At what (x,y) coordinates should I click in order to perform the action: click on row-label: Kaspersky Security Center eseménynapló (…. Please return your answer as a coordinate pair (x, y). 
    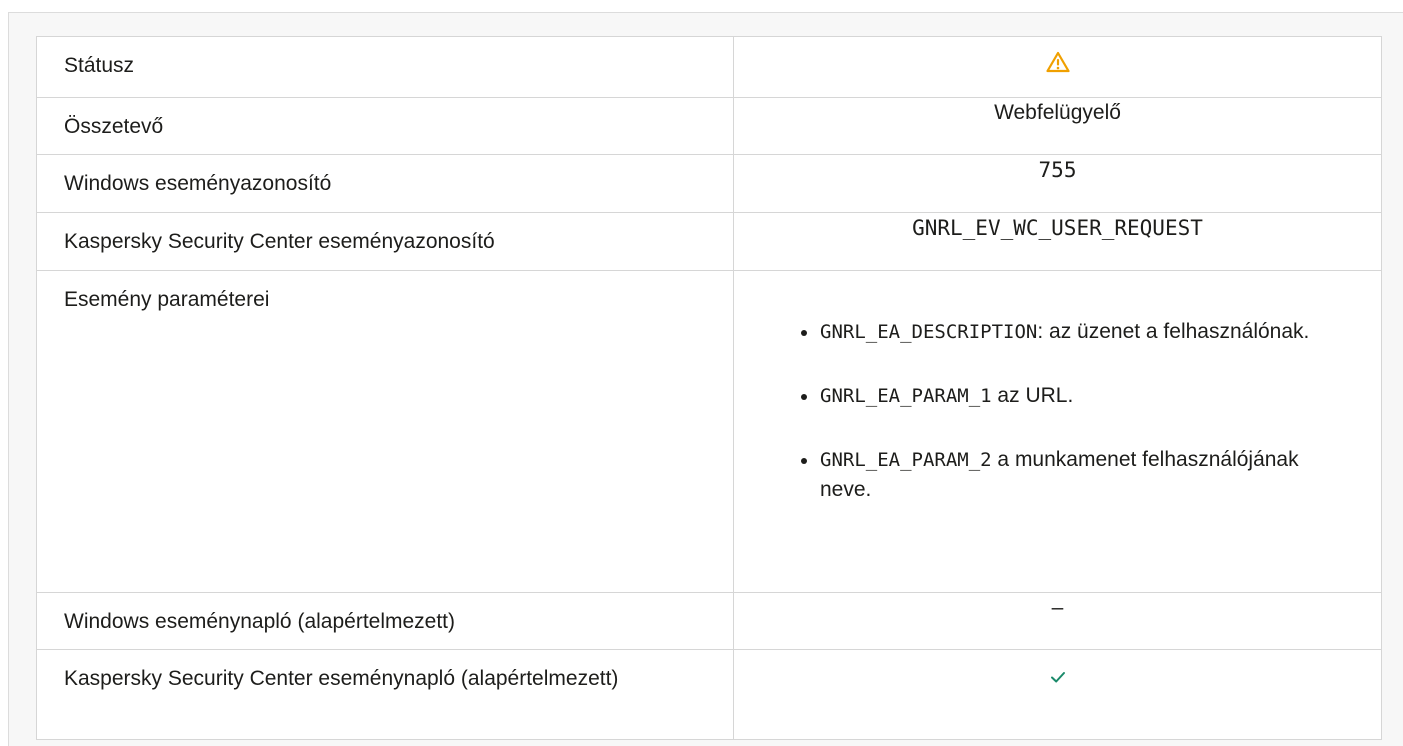
    Looking at the image, I should click on (385, 694).